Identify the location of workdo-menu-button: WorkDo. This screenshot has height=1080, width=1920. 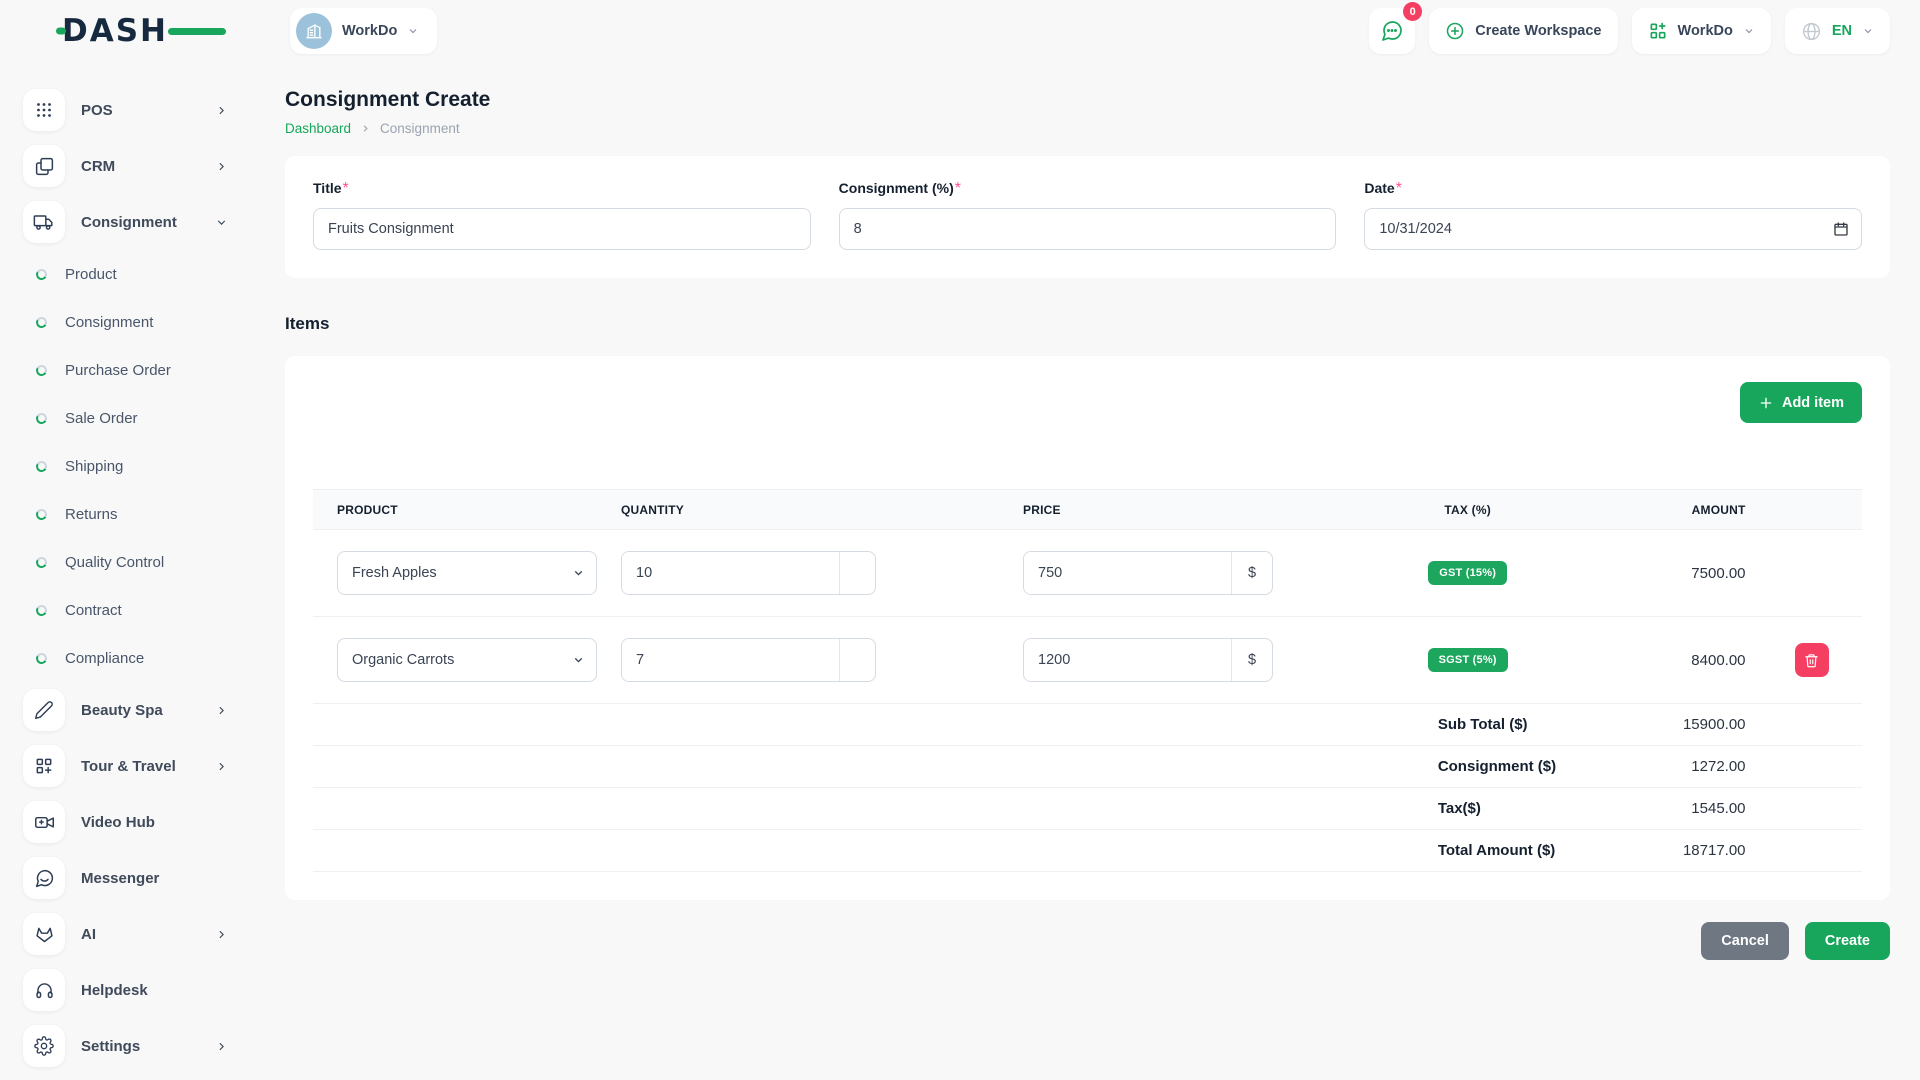
(1701, 31).